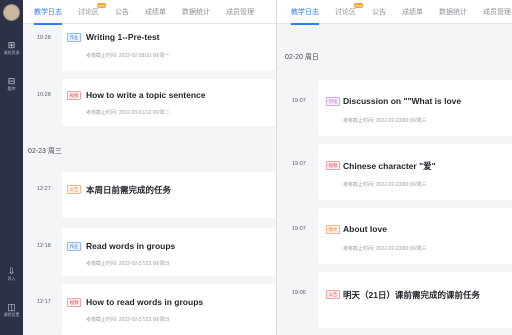  What do you see at coordinates (129, 190) in the screenshot?
I see `card-title: 本周日前需完成的任务` at bounding box center [129, 190].